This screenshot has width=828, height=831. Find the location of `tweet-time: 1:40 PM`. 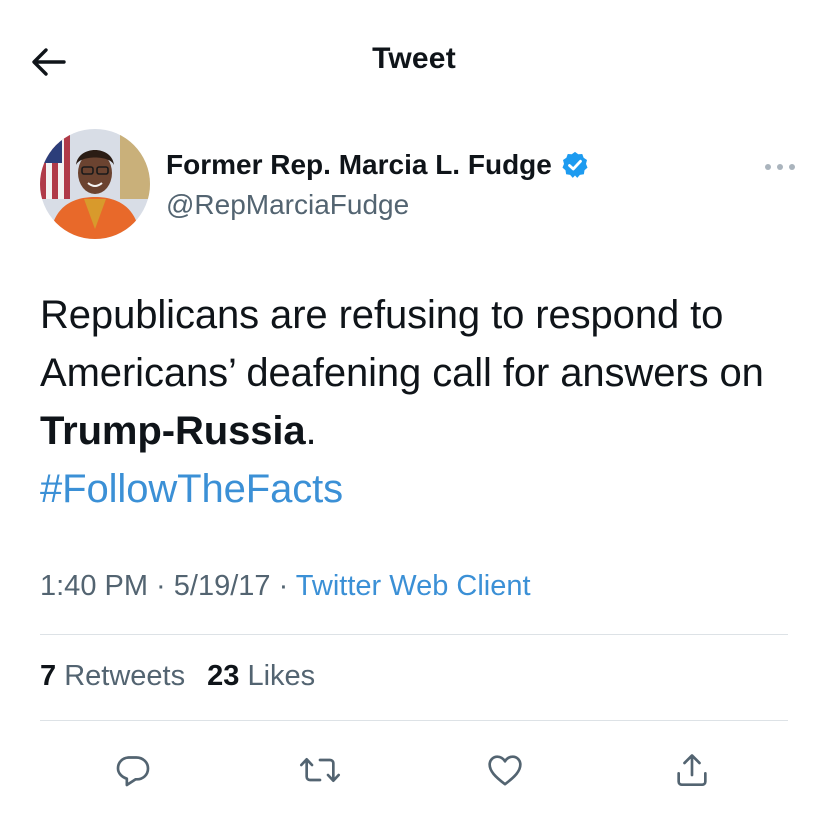

tweet-time: 1:40 PM is located at coordinates (94, 586).